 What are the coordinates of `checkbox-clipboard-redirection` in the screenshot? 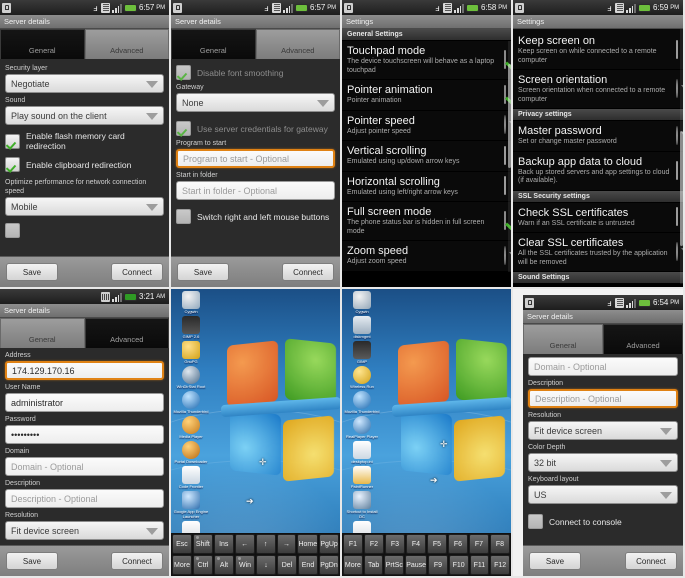 It's located at (12, 164).